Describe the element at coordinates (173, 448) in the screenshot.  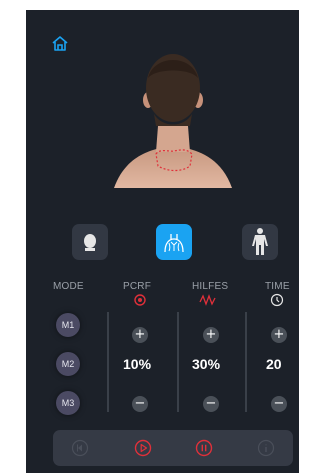
I see `playback-control-bar` at that location.